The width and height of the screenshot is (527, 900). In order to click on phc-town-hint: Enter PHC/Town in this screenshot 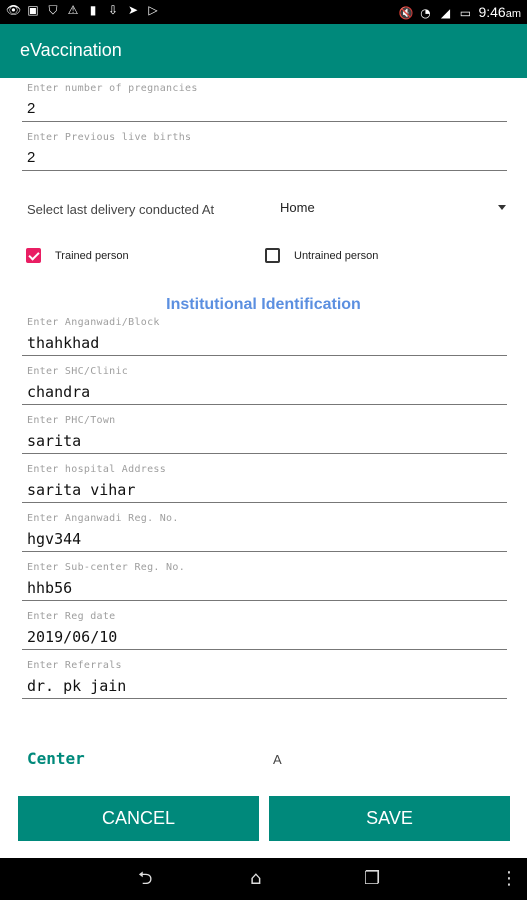, I will do `click(71, 420)`.